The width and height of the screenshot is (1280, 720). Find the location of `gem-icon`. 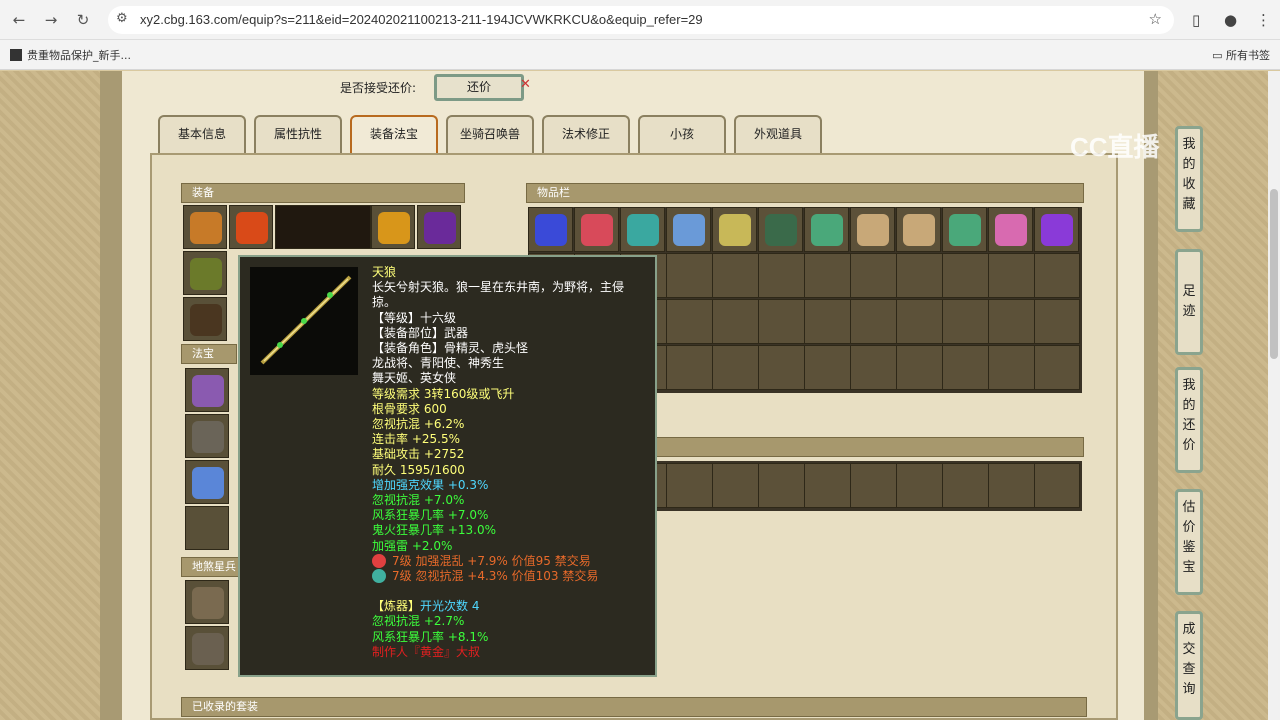

gem-icon is located at coordinates (643, 230).